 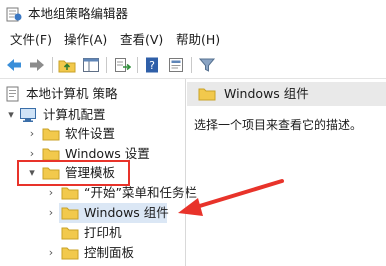 I want to click on tree-item-label: 软件设置, so click(x=90, y=133).